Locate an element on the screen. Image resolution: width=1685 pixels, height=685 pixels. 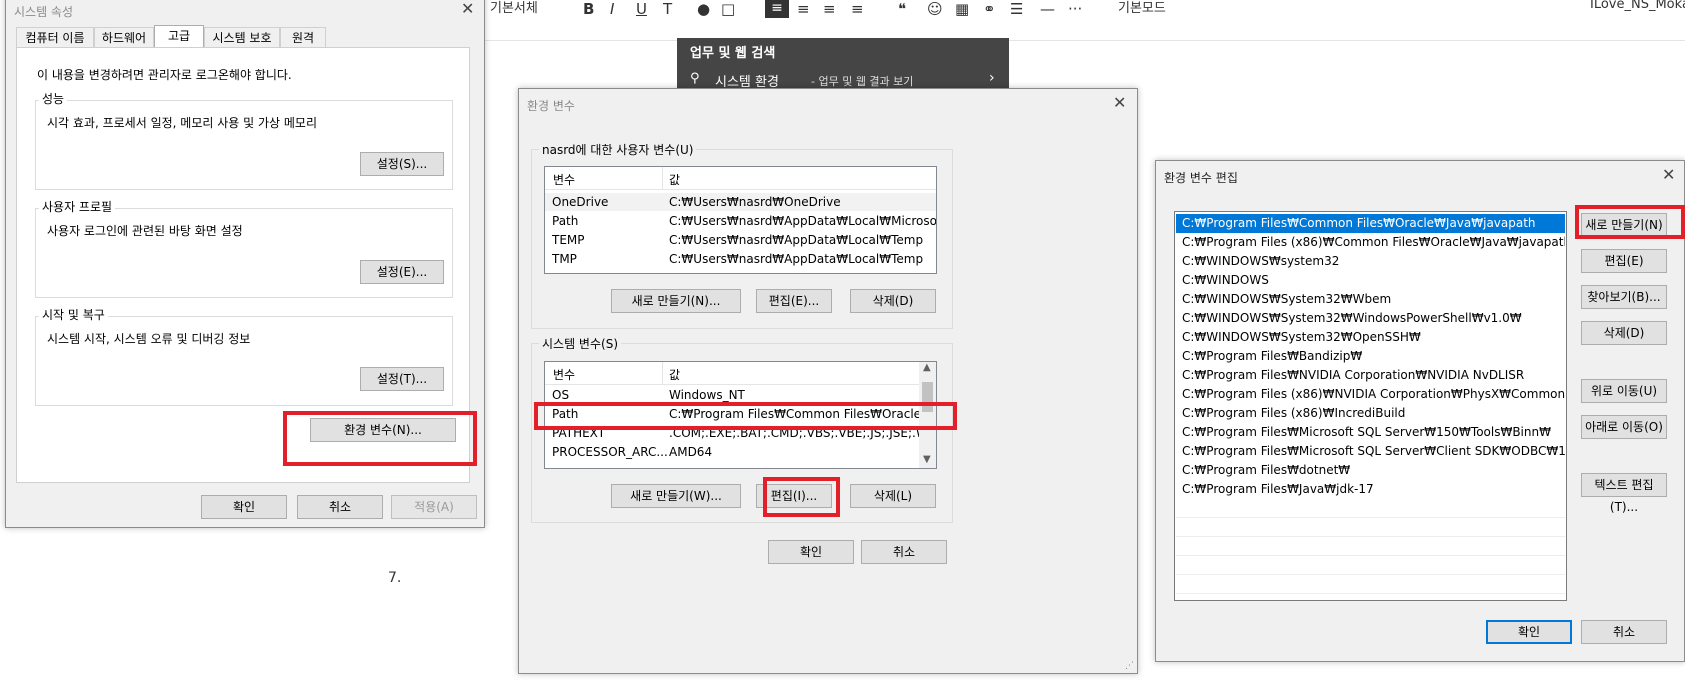
delete-button: 삭제(D) is located at coordinates (1624, 333).